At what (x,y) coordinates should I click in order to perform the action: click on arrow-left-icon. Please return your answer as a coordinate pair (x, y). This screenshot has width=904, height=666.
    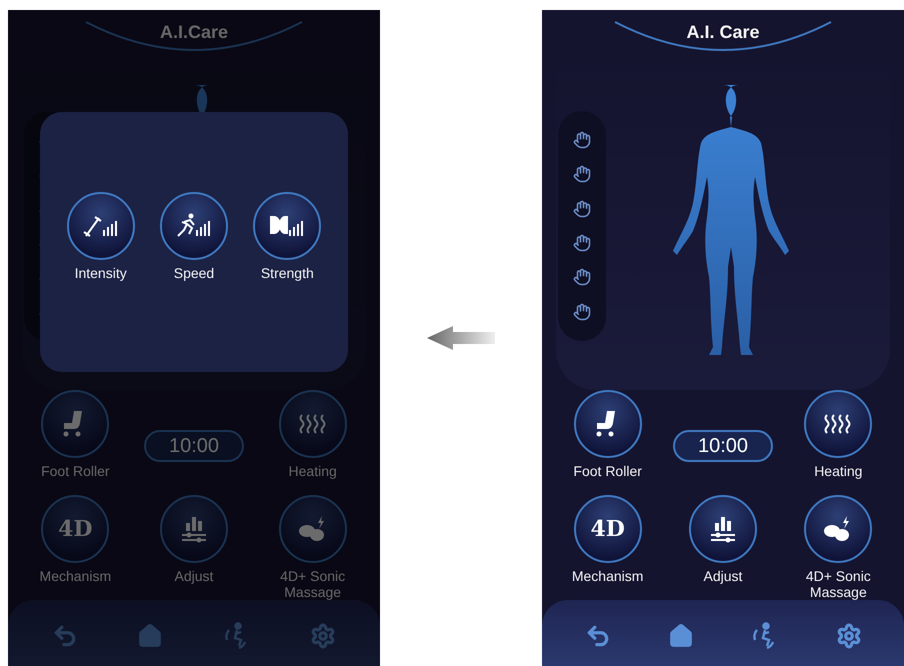
    Looking at the image, I should click on (461, 338).